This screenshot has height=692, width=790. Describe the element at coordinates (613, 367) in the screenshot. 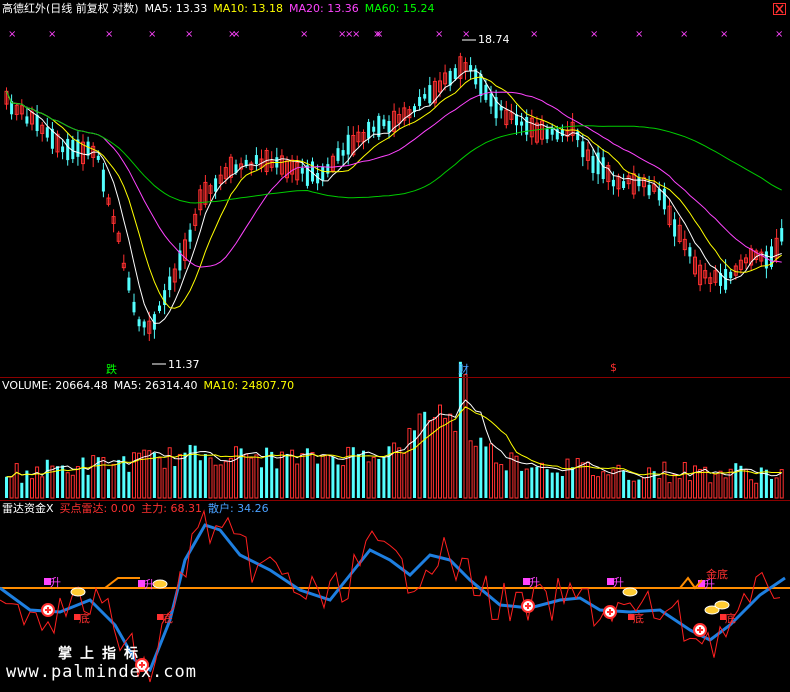

I see `marker-dollar: $` at that location.